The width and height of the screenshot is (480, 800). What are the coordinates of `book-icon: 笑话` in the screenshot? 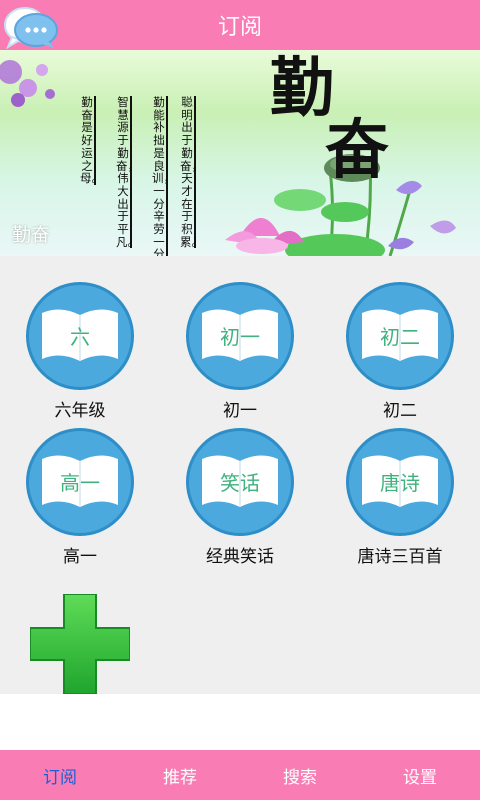 It's located at (240, 482).